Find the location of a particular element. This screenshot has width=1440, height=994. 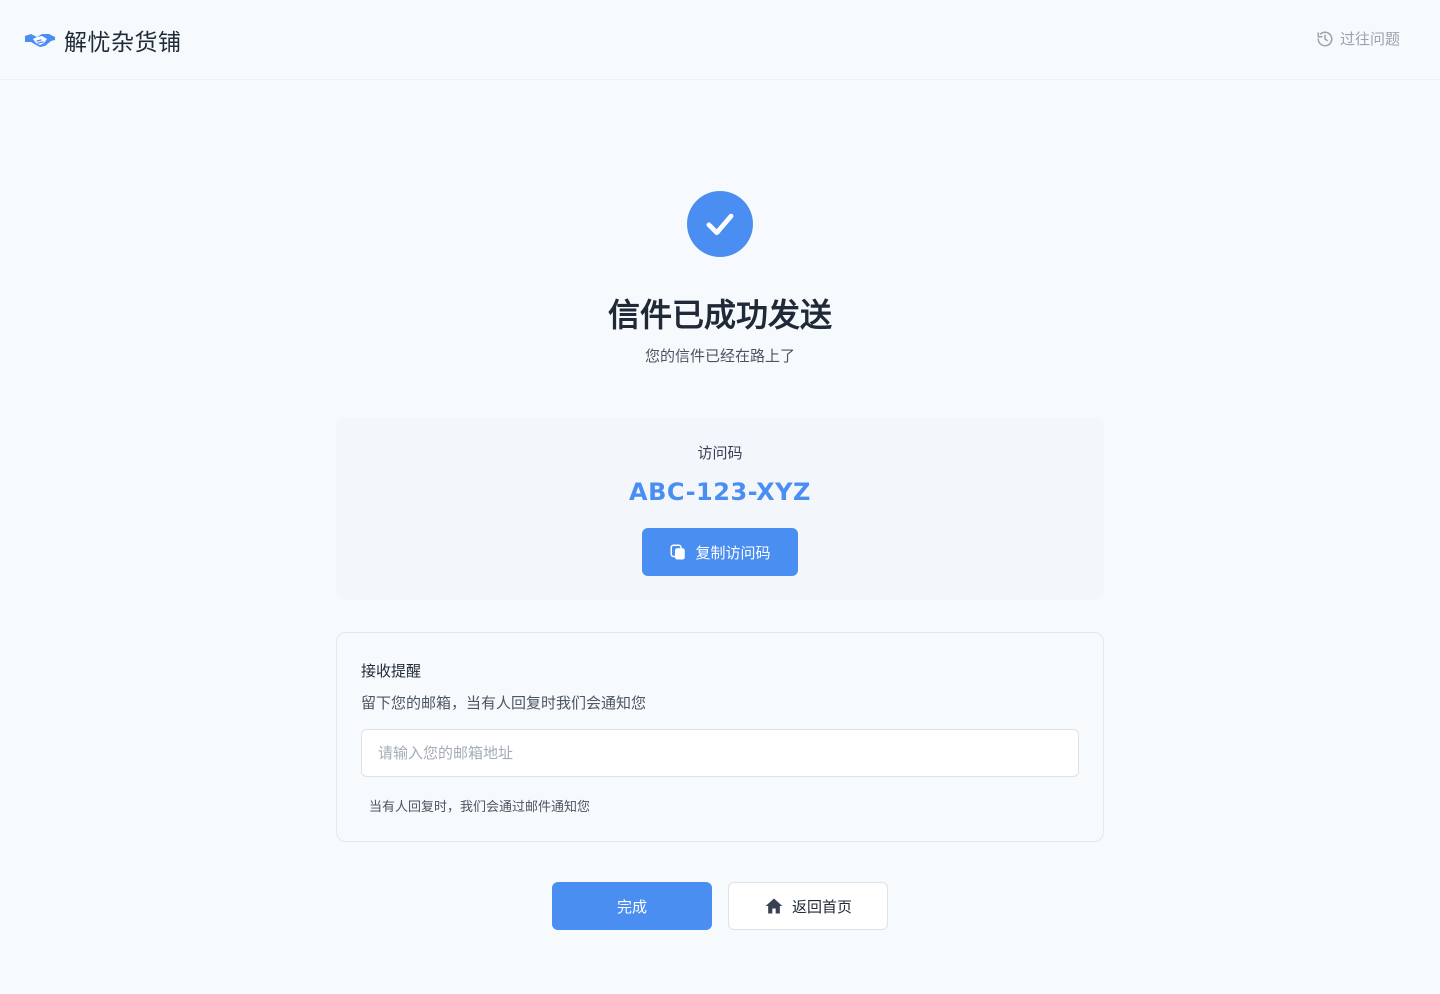

check-icon is located at coordinates (720, 224).